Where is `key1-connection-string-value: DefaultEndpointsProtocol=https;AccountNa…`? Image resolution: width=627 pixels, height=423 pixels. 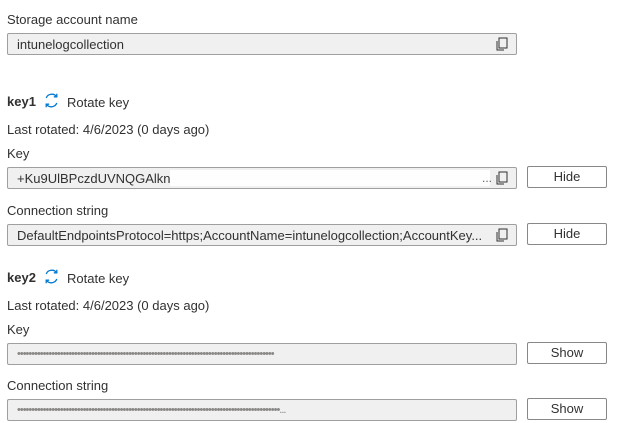 key1-connection-string-value: DefaultEndpointsProtocol=https;AccountNa… is located at coordinates (250, 235).